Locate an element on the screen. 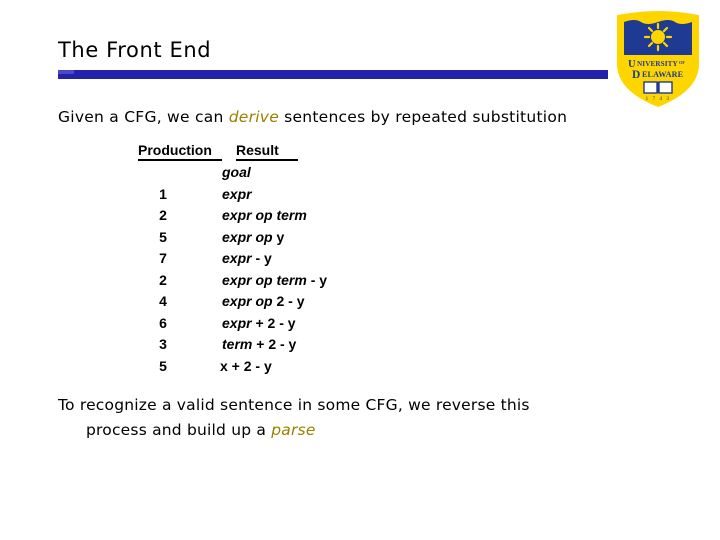 The height and width of the screenshot is (540, 720). university-of-delaware-logo: U NIVERSITY OF D ELAWARE 1 7 4 3 is located at coordinates (658, 58).